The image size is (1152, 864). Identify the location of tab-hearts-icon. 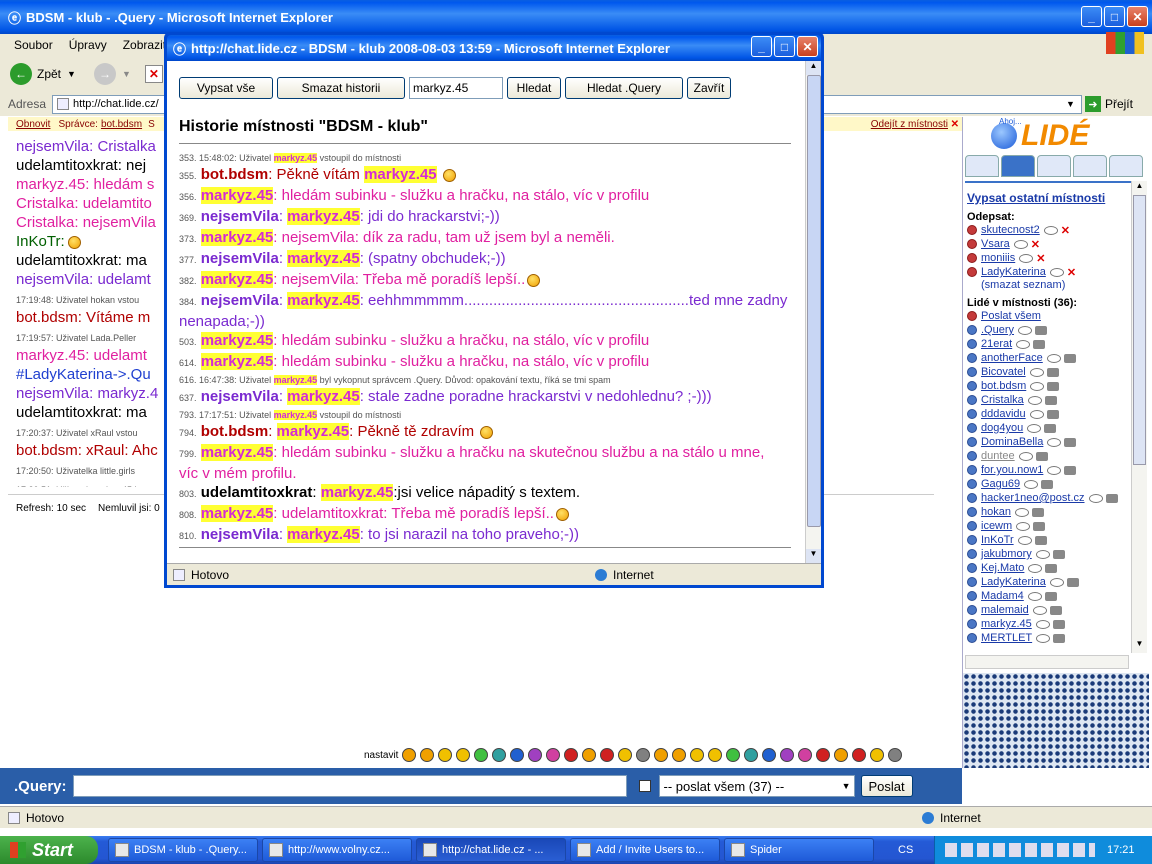
(1090, 166).